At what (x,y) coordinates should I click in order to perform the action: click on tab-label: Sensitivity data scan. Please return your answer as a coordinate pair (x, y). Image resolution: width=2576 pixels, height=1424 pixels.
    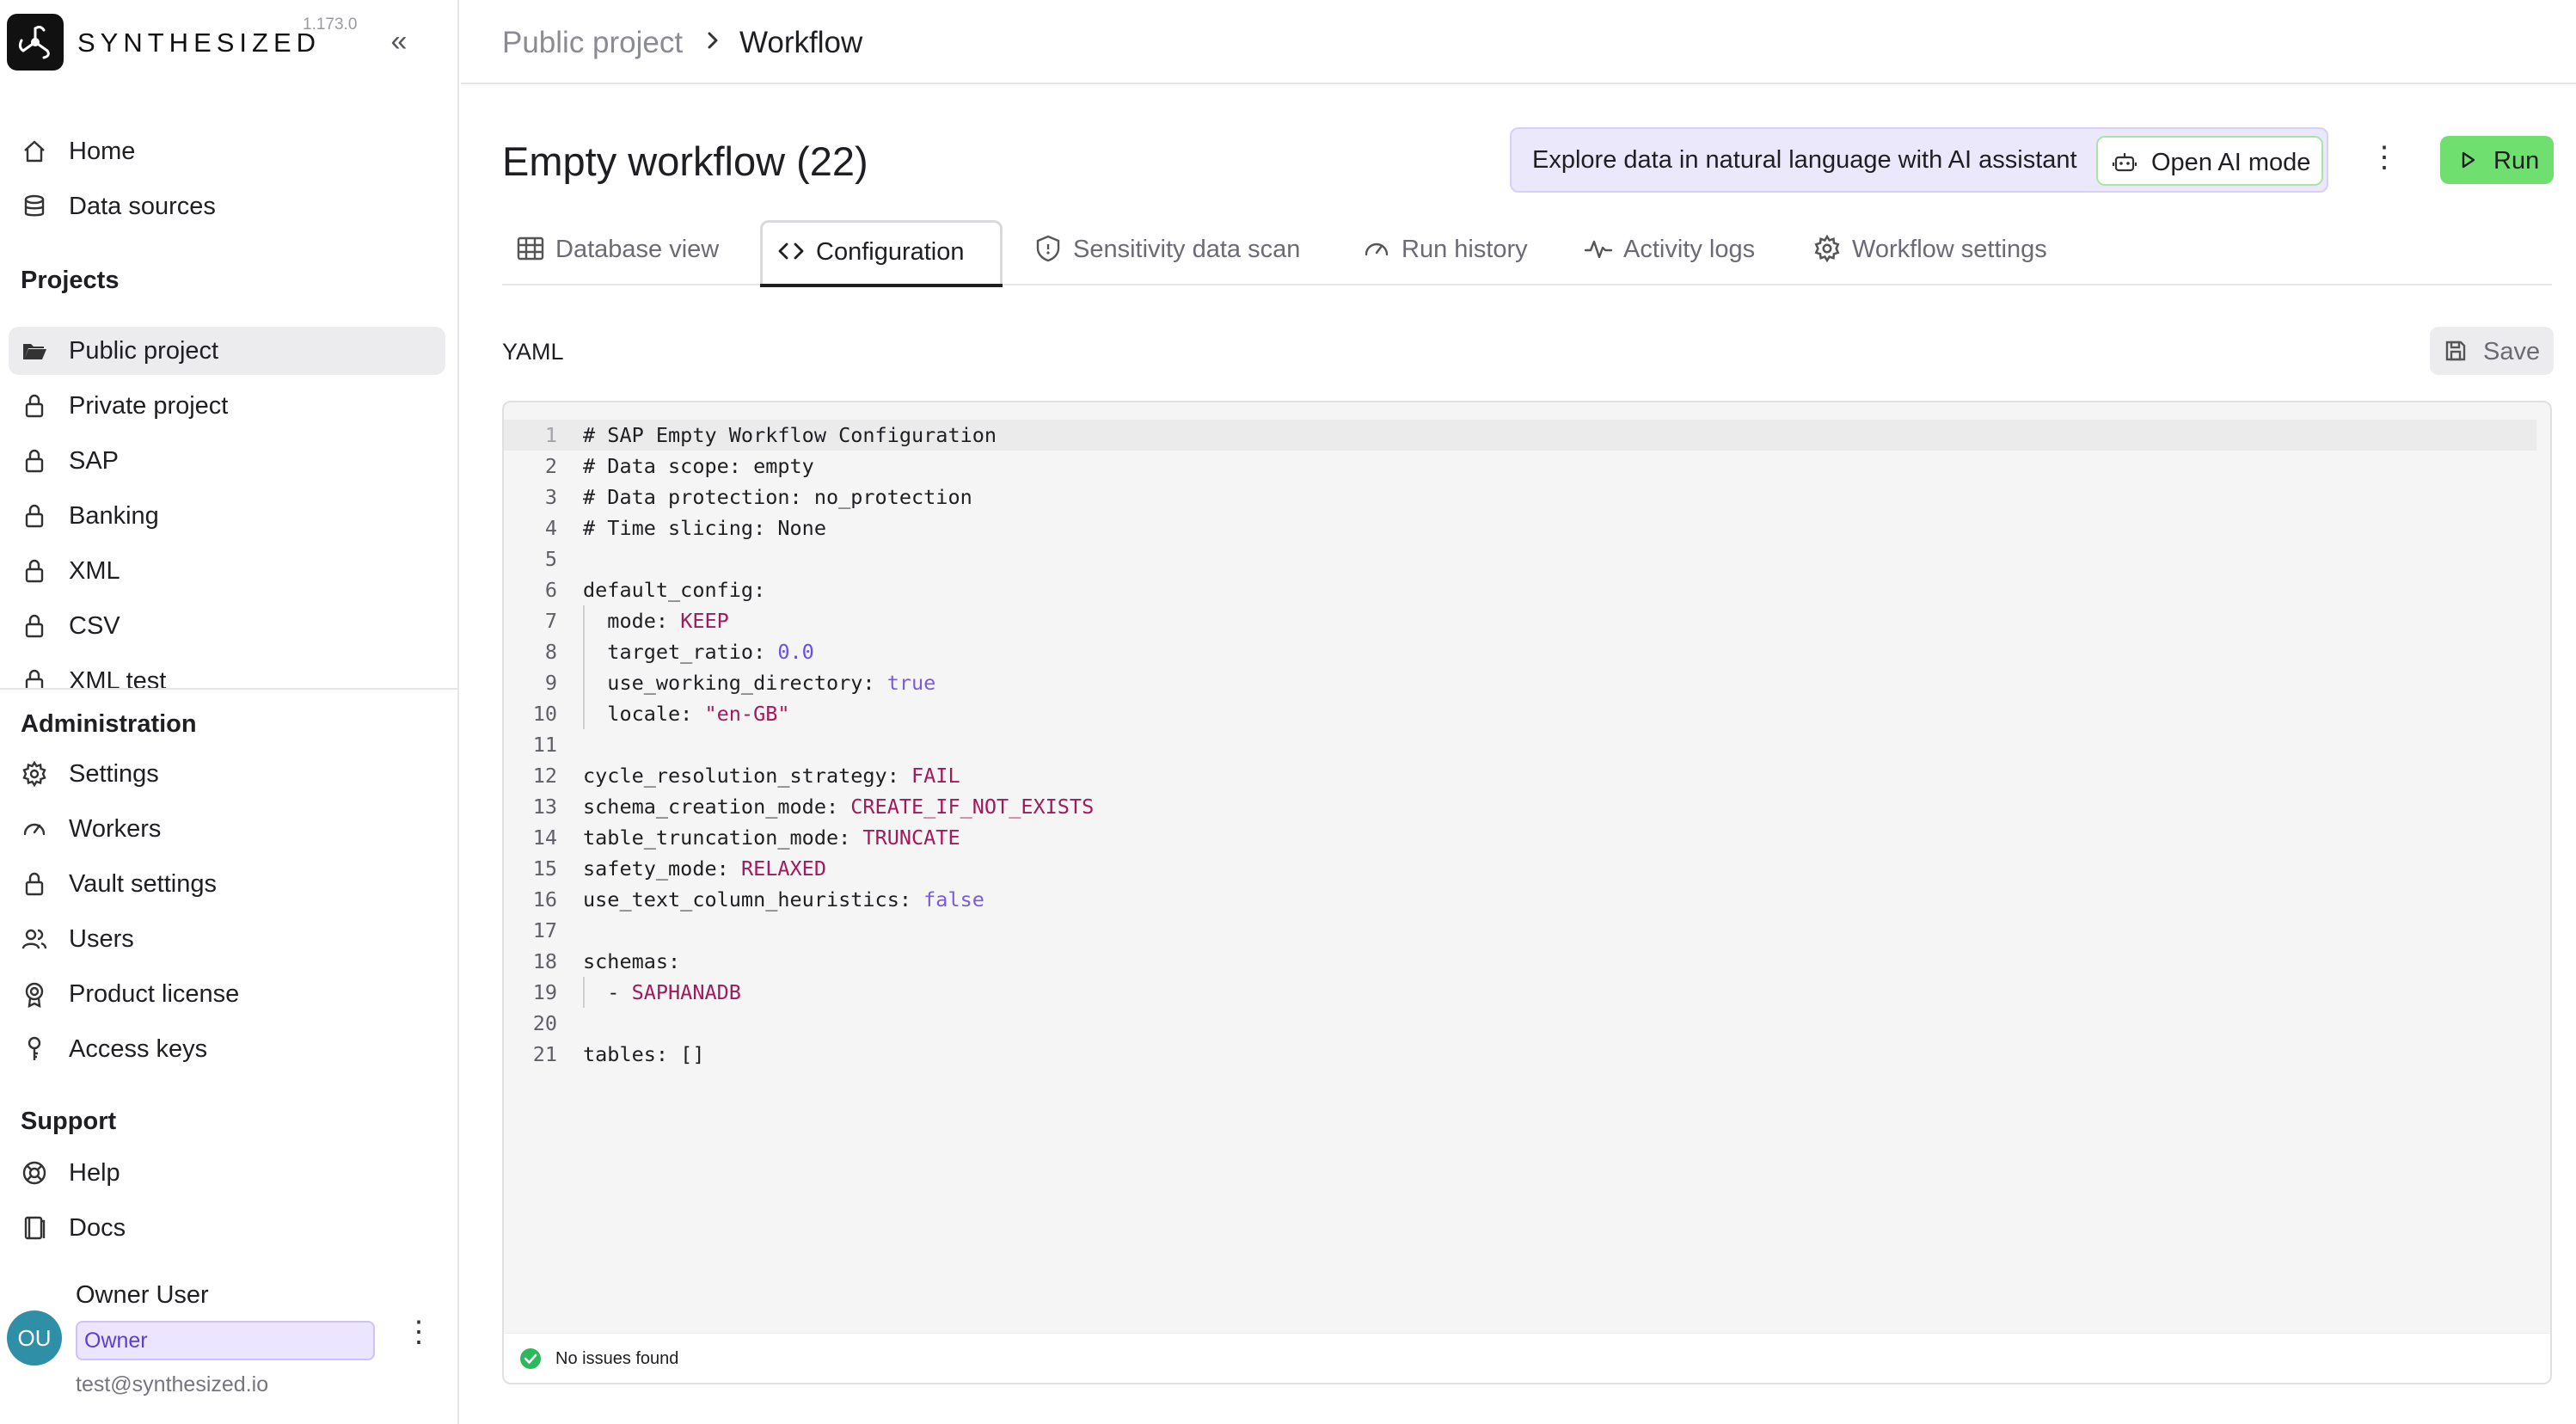
    Looking at the image, I should click on (1187, 250).